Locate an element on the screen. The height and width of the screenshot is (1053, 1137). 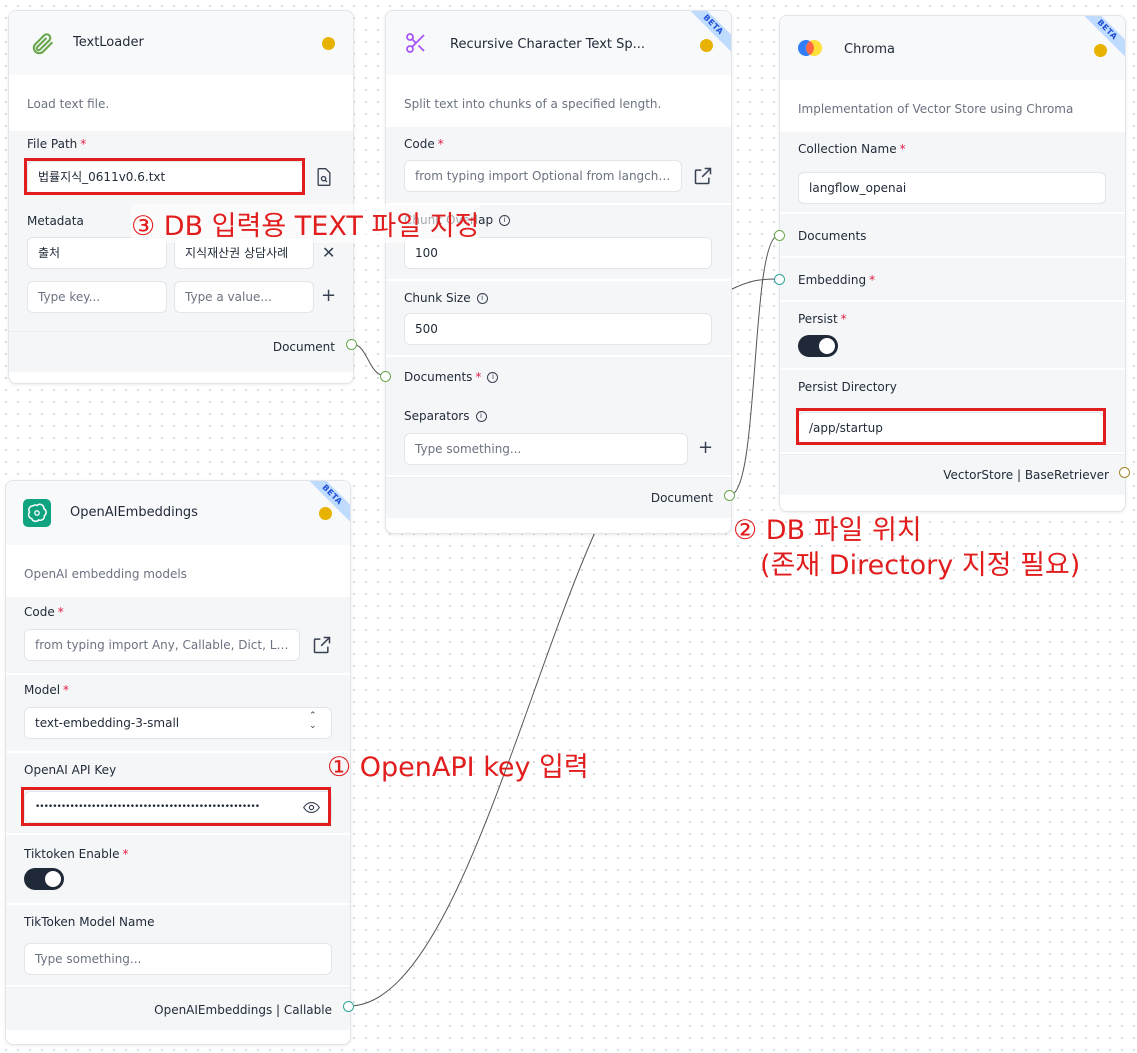
paperclip-icon is located at coordinates (42, 44).